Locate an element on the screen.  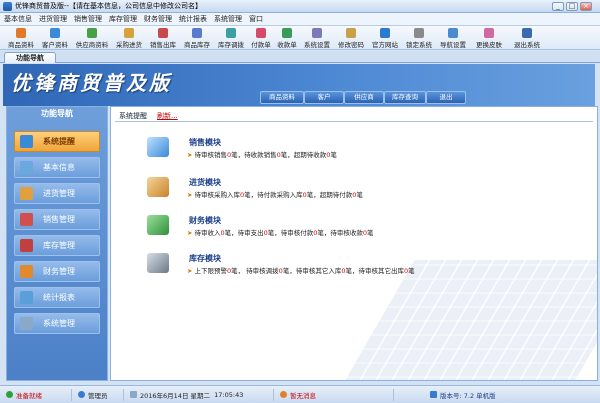
sidebar-item-basic-info: 基本信息 is located at coordinates (57, 167).